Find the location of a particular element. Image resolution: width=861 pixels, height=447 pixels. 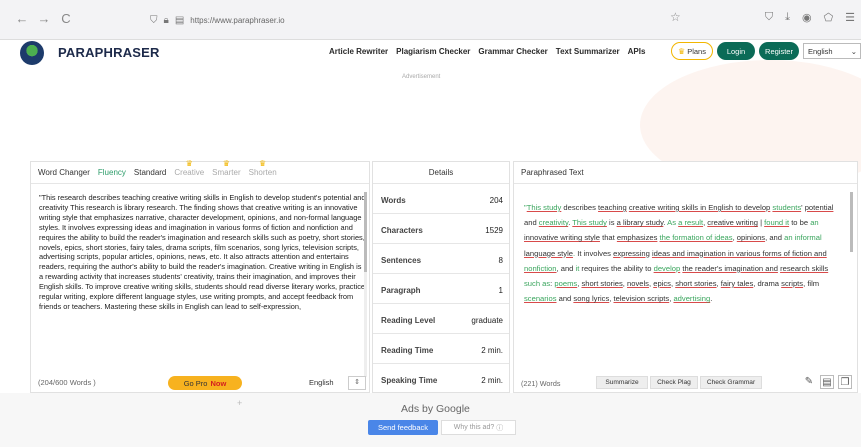

output-scrollbar-thumb is located at coordinates (851, 222).